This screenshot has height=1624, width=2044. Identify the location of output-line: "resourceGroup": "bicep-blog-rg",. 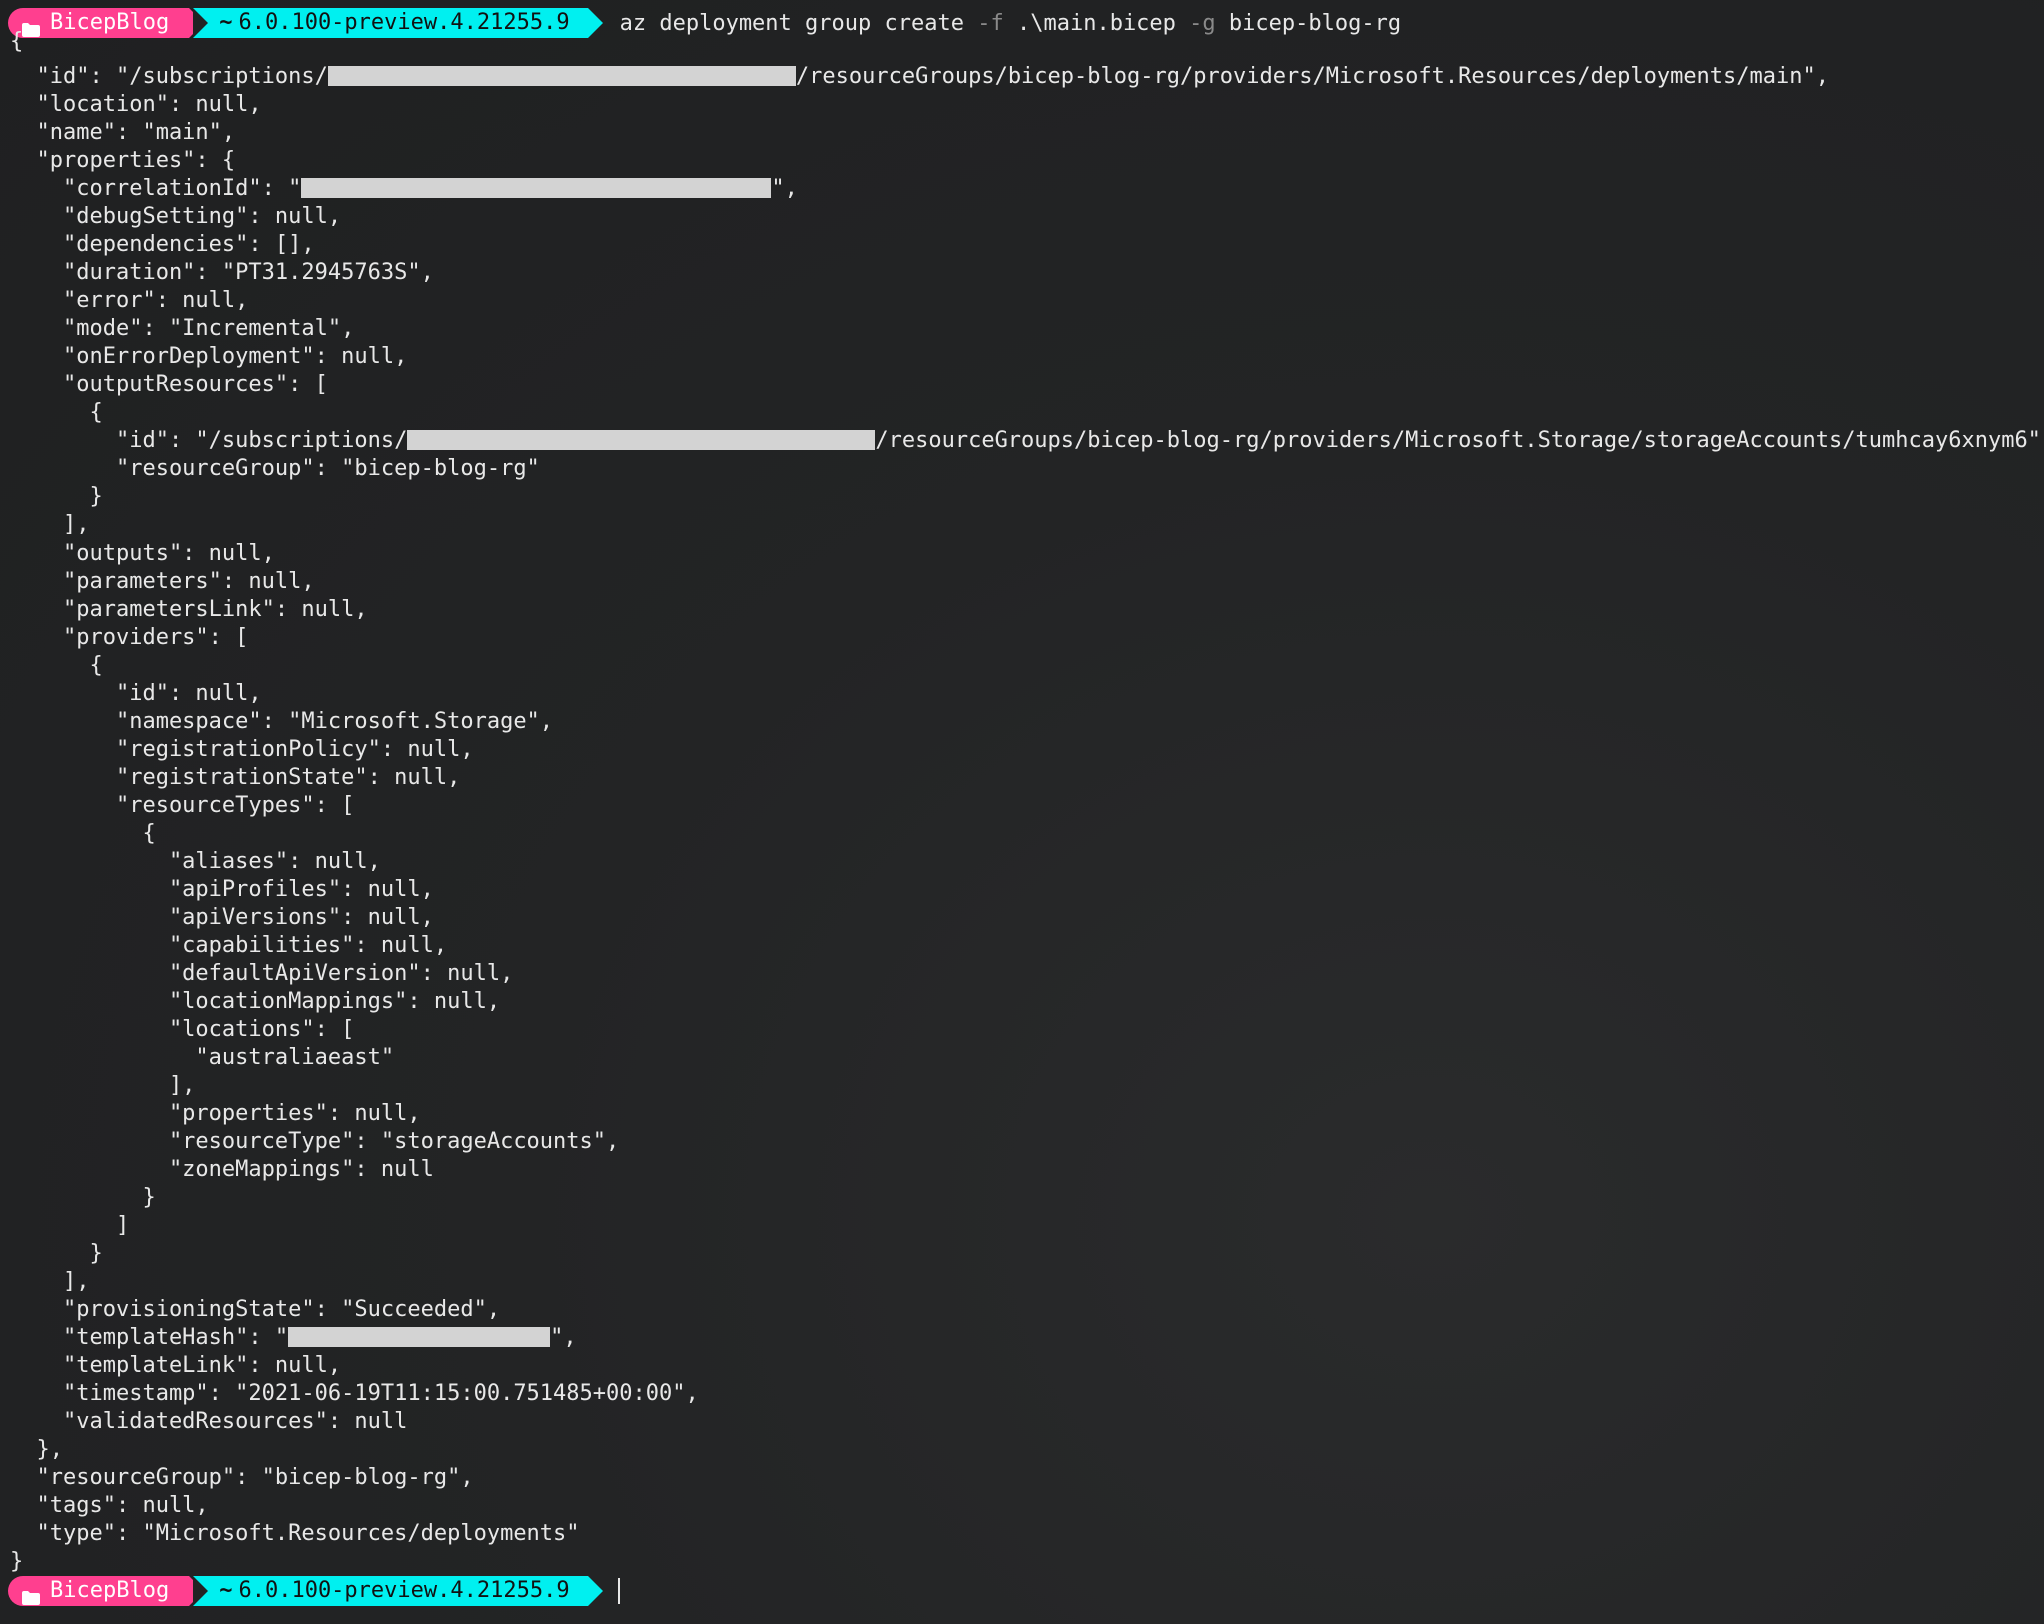
(242, 1477).